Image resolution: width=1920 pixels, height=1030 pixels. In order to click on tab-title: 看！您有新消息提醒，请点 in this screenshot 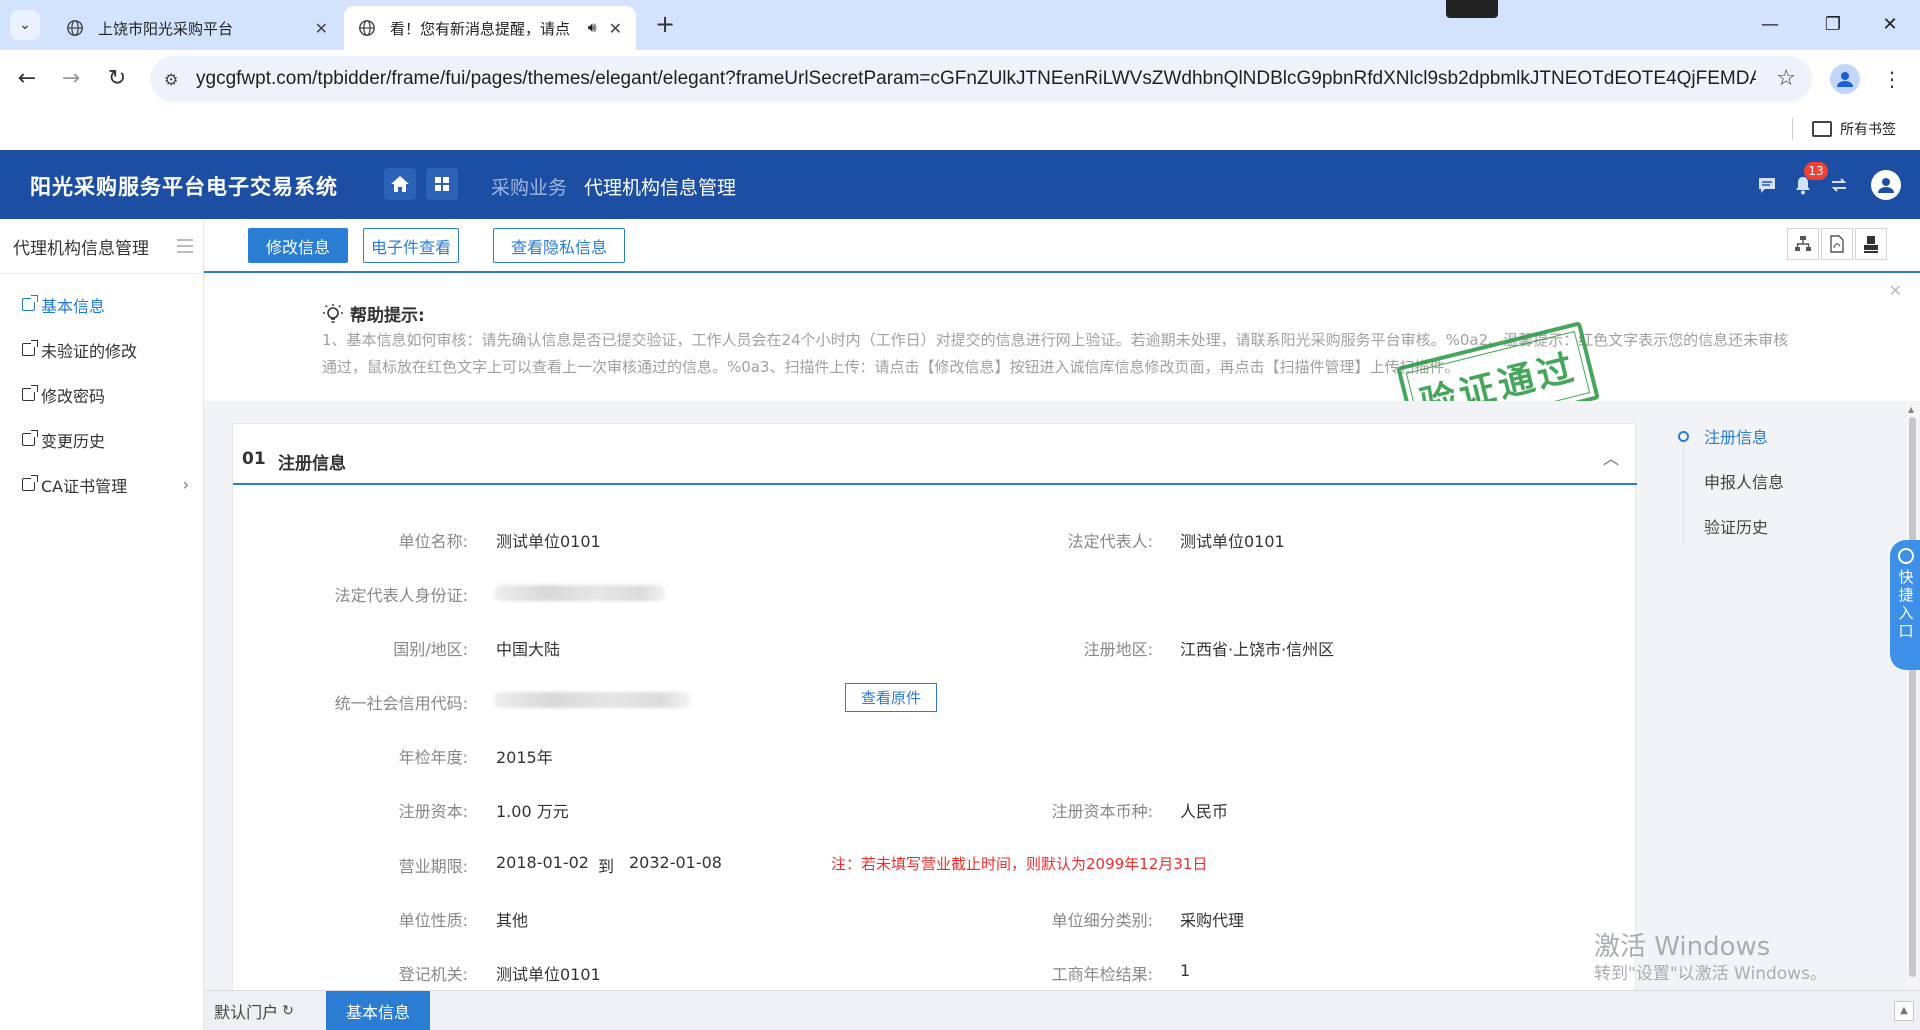, I will do `click(480, 28)`.